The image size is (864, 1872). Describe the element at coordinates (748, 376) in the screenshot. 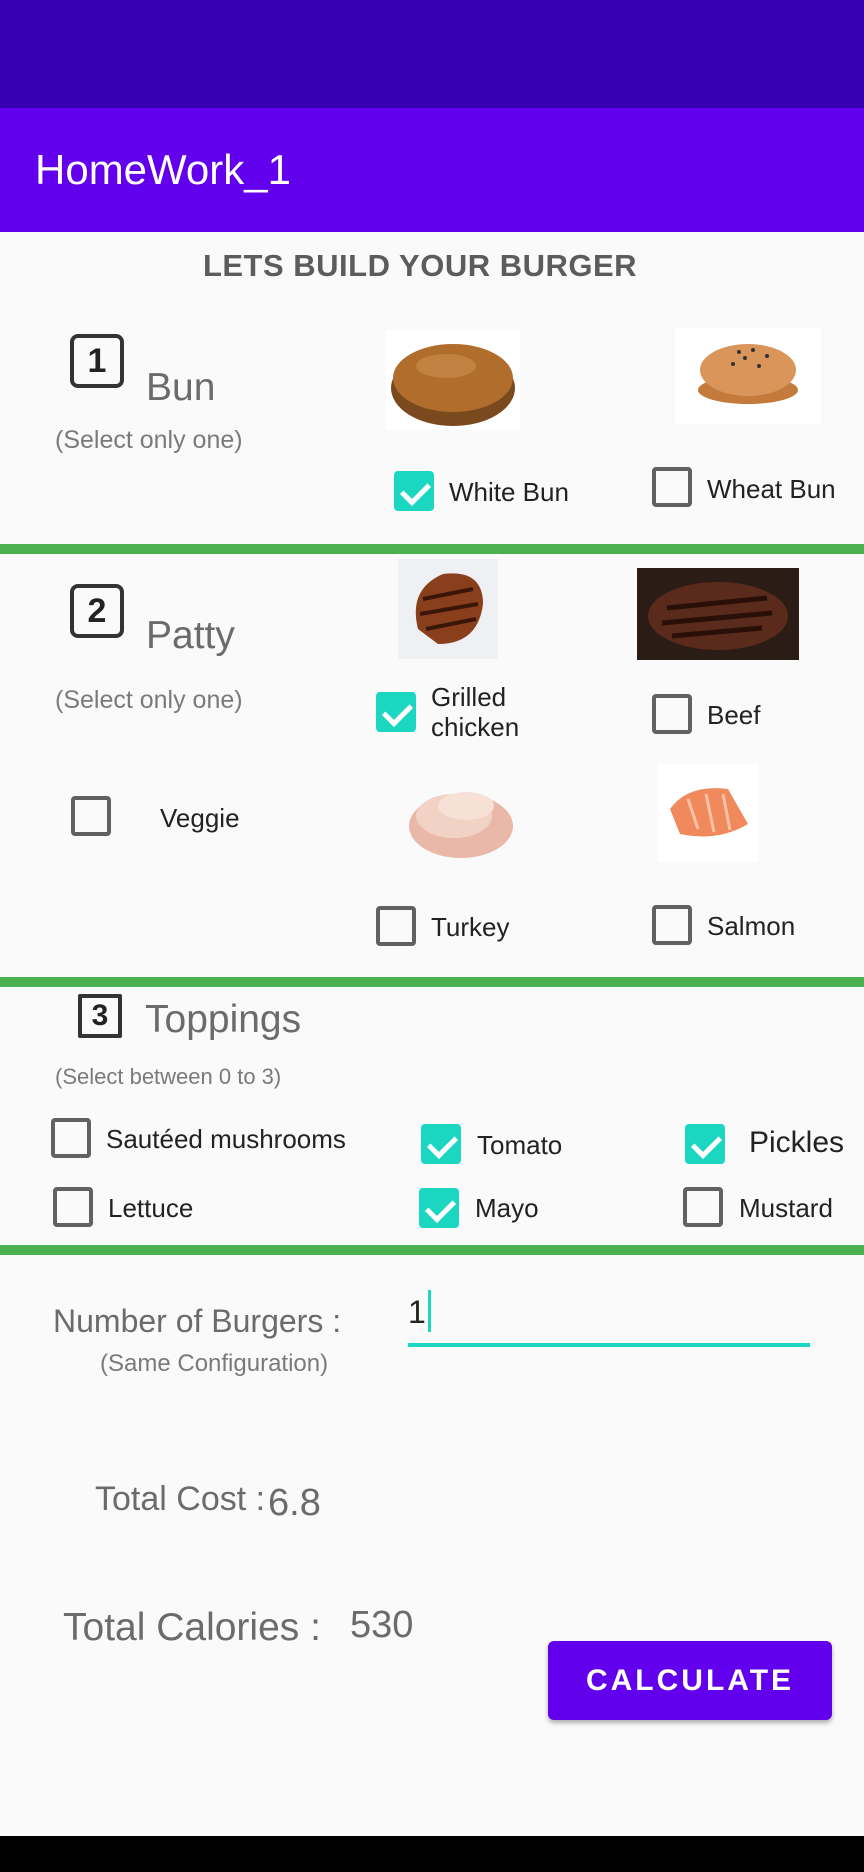

I see `wheat-bun-image` at that location.